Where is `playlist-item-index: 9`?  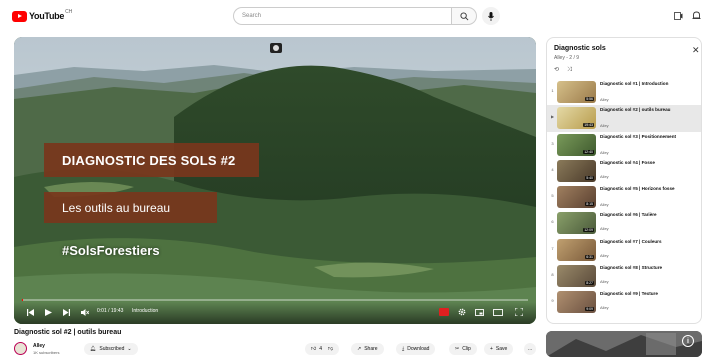 playlist-item-index: 9 is located at coordinates (552, 301).